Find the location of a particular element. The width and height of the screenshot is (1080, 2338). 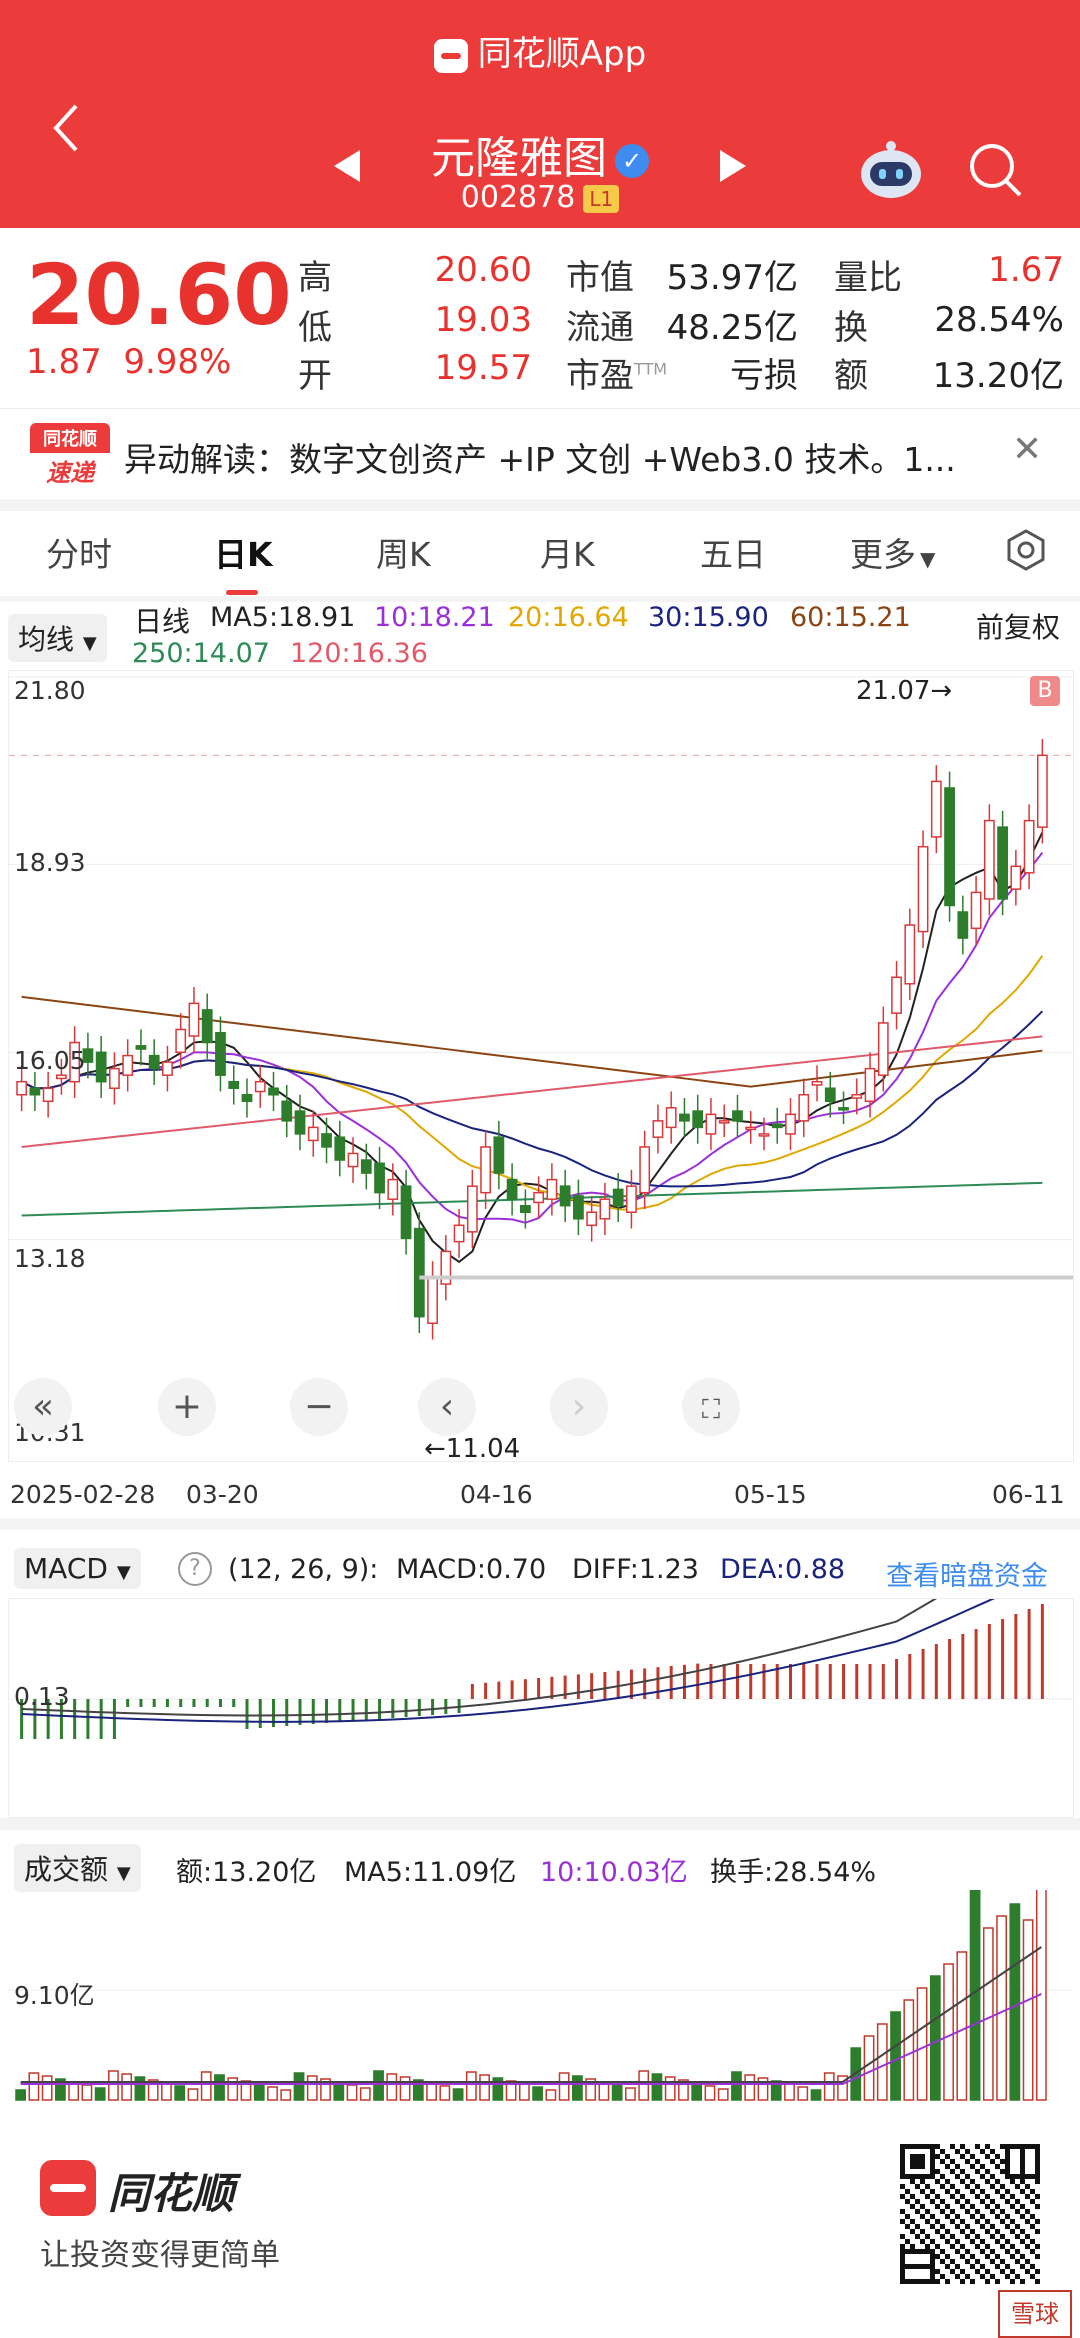

help-icon: ? is located at coordinates (195, 1569).